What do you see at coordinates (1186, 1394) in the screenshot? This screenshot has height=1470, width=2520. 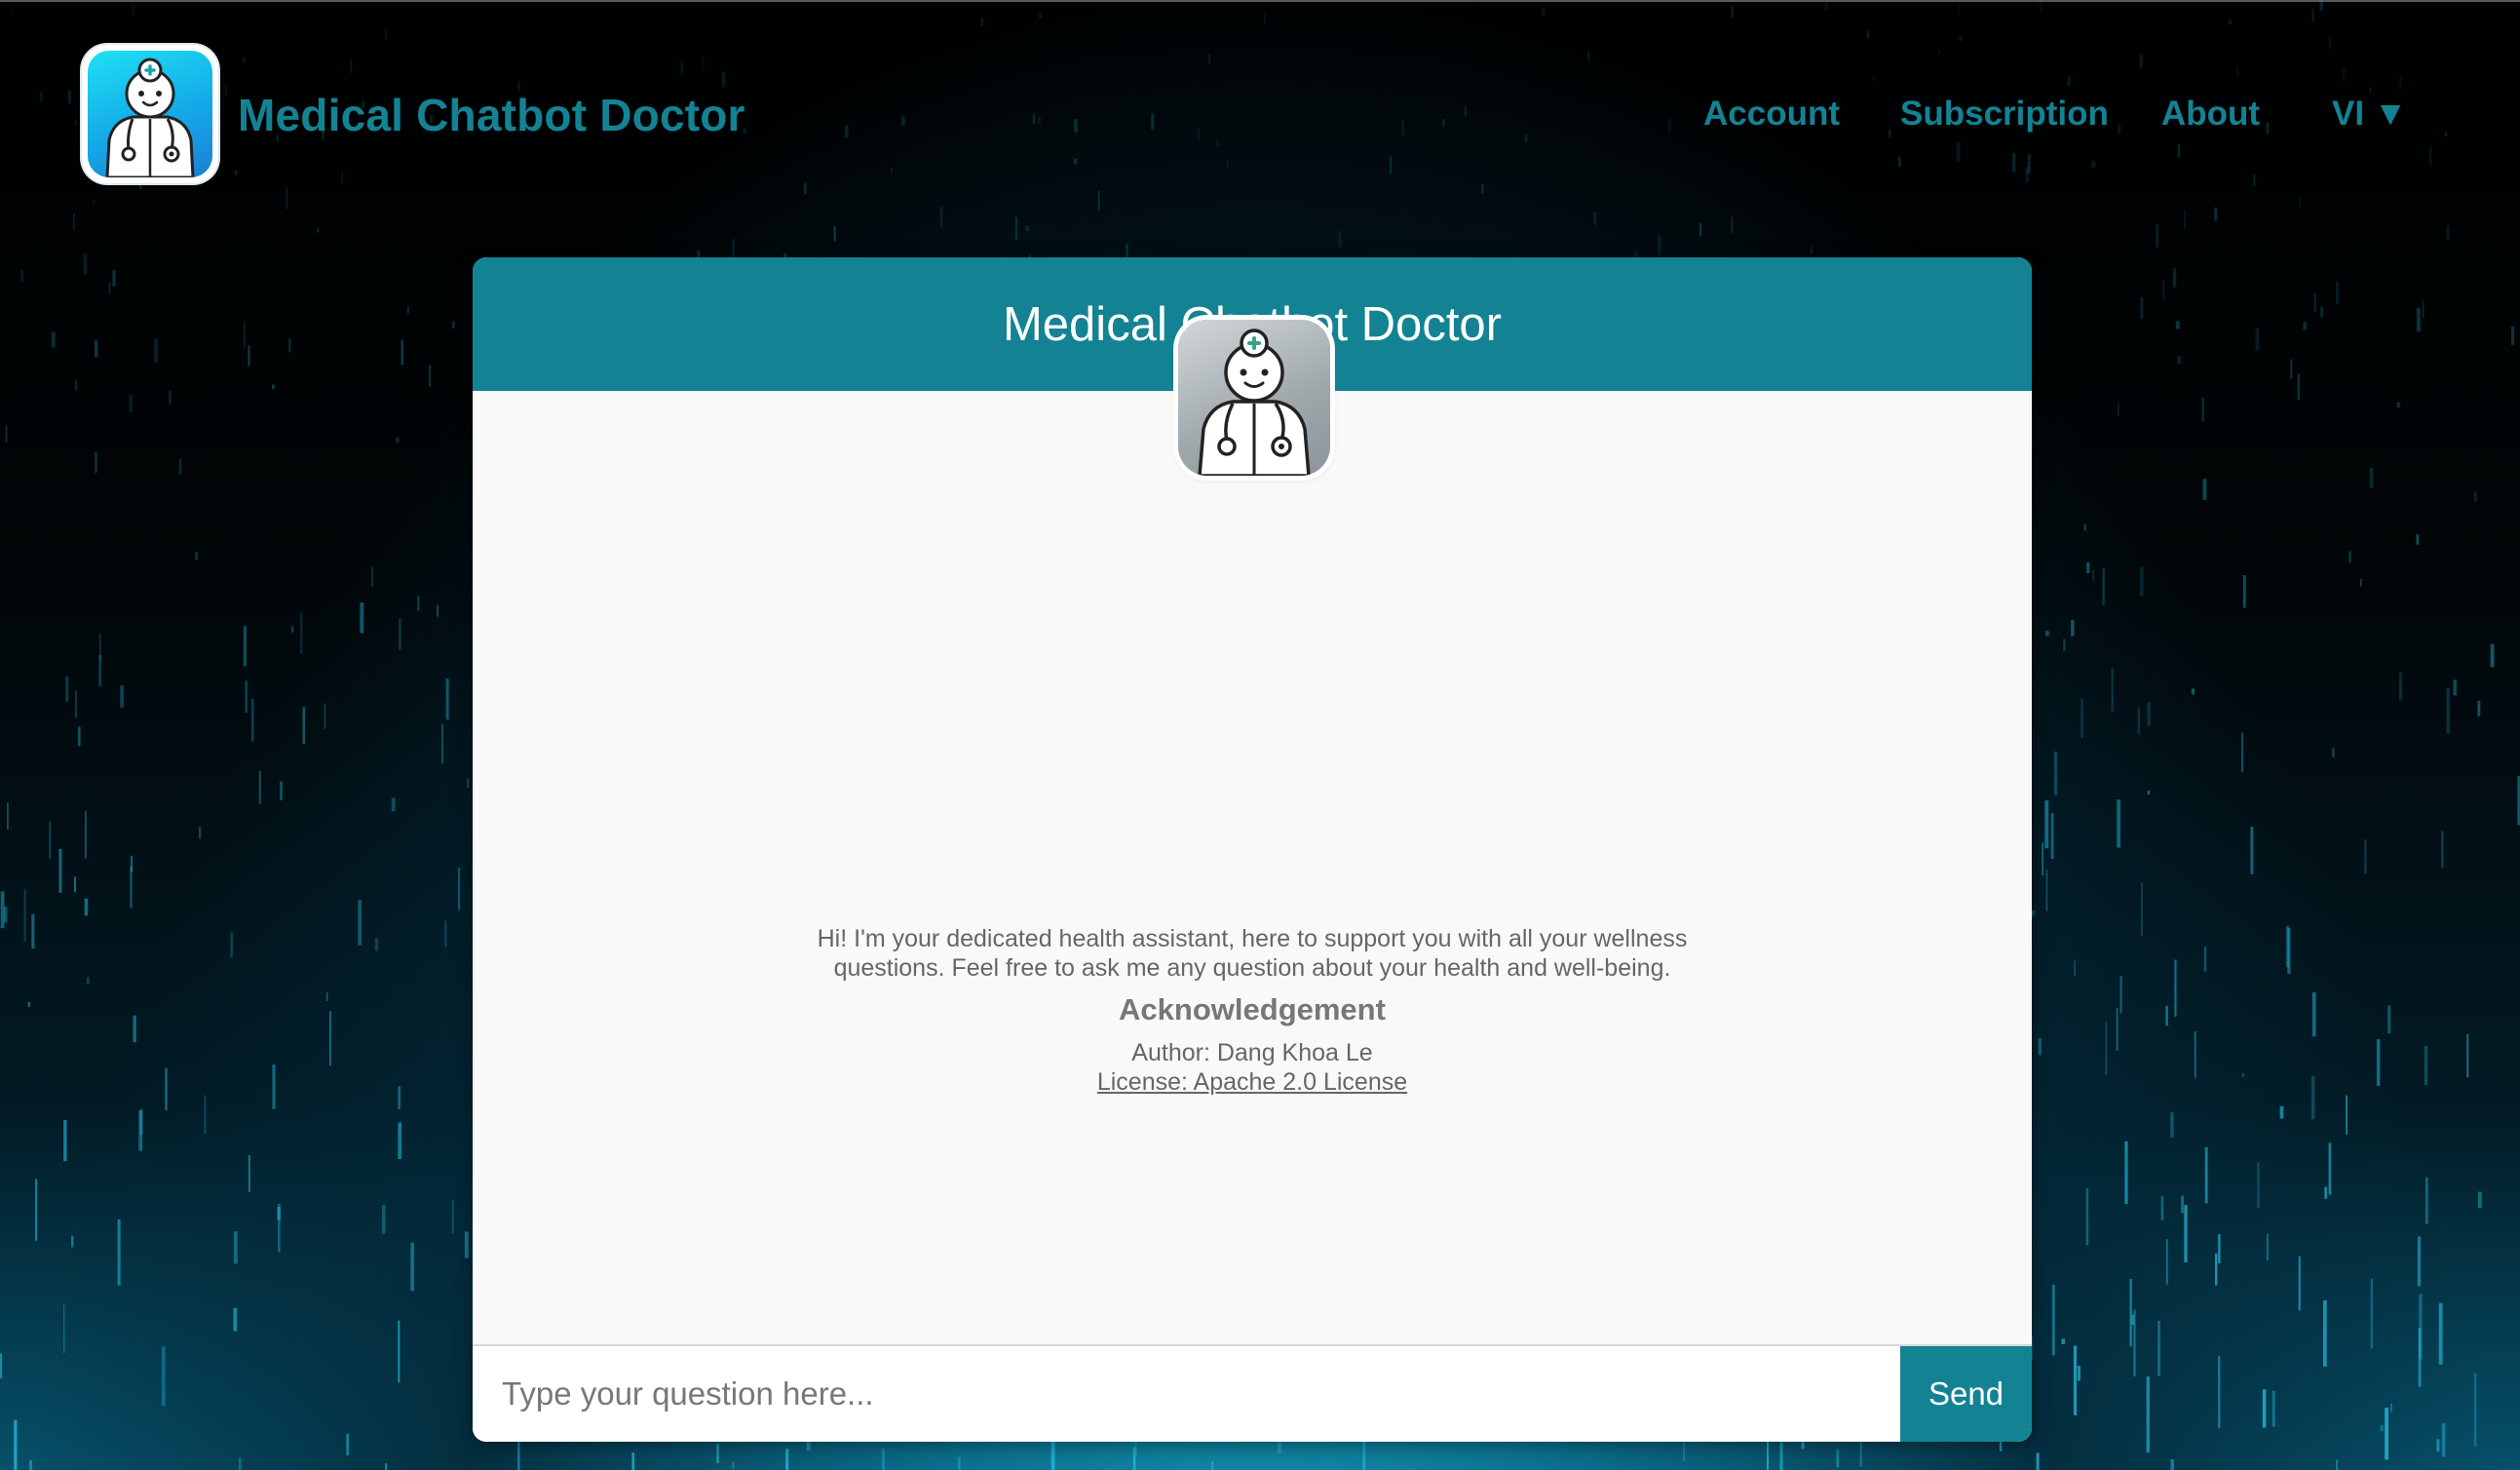 I see `question-input` at bounding box center [1186, 1394].